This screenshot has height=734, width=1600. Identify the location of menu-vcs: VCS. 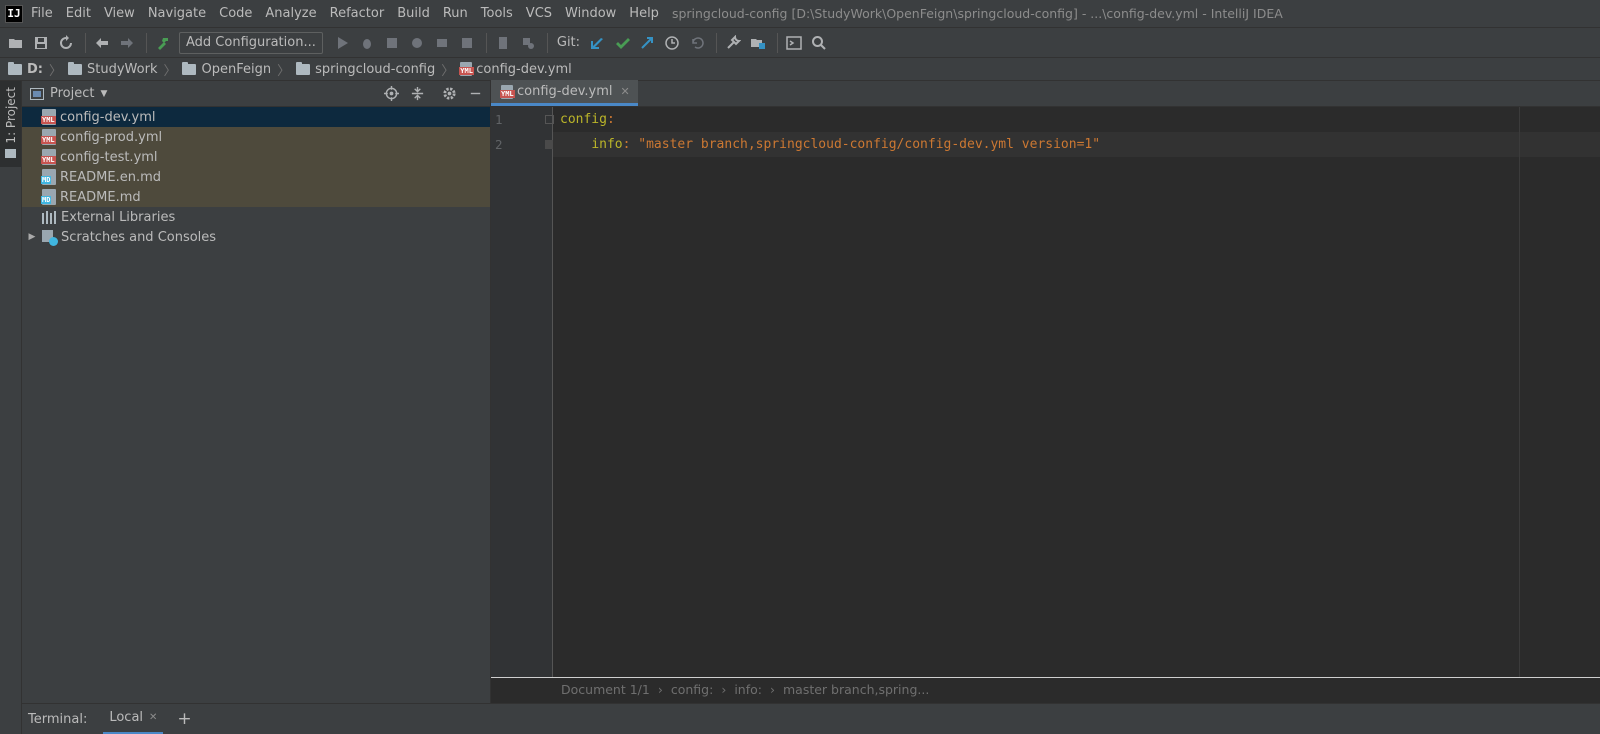
(539, 13).